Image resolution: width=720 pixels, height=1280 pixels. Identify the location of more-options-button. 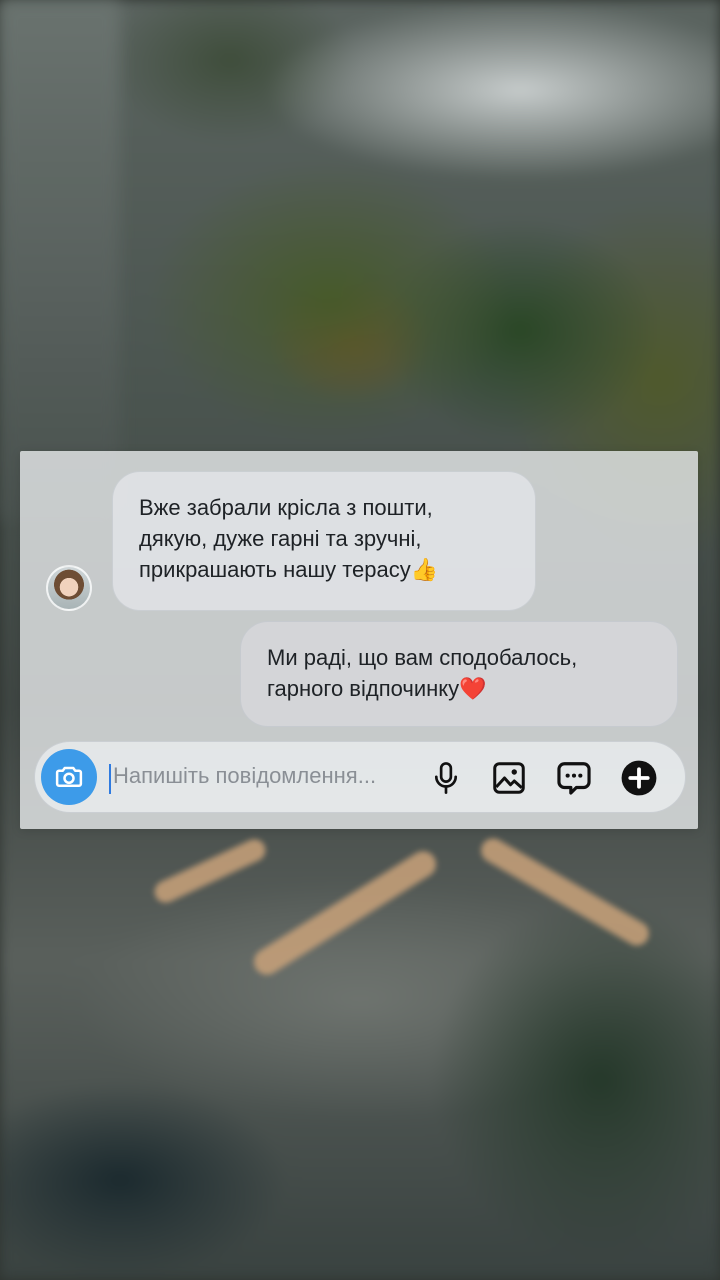
(639, 778).